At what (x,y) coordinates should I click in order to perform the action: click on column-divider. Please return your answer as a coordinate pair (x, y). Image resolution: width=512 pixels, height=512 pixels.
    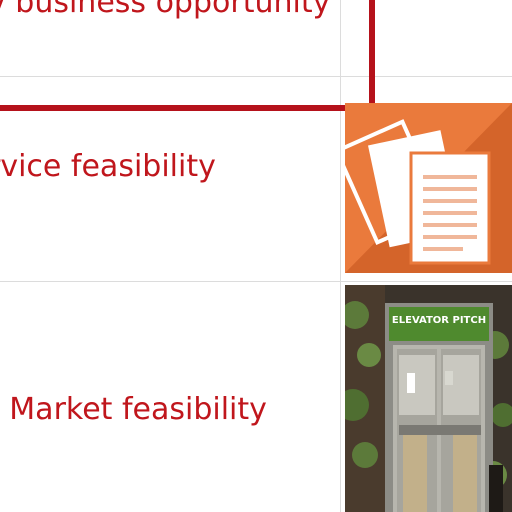
    Looking at the image, I should click on (340, 256).